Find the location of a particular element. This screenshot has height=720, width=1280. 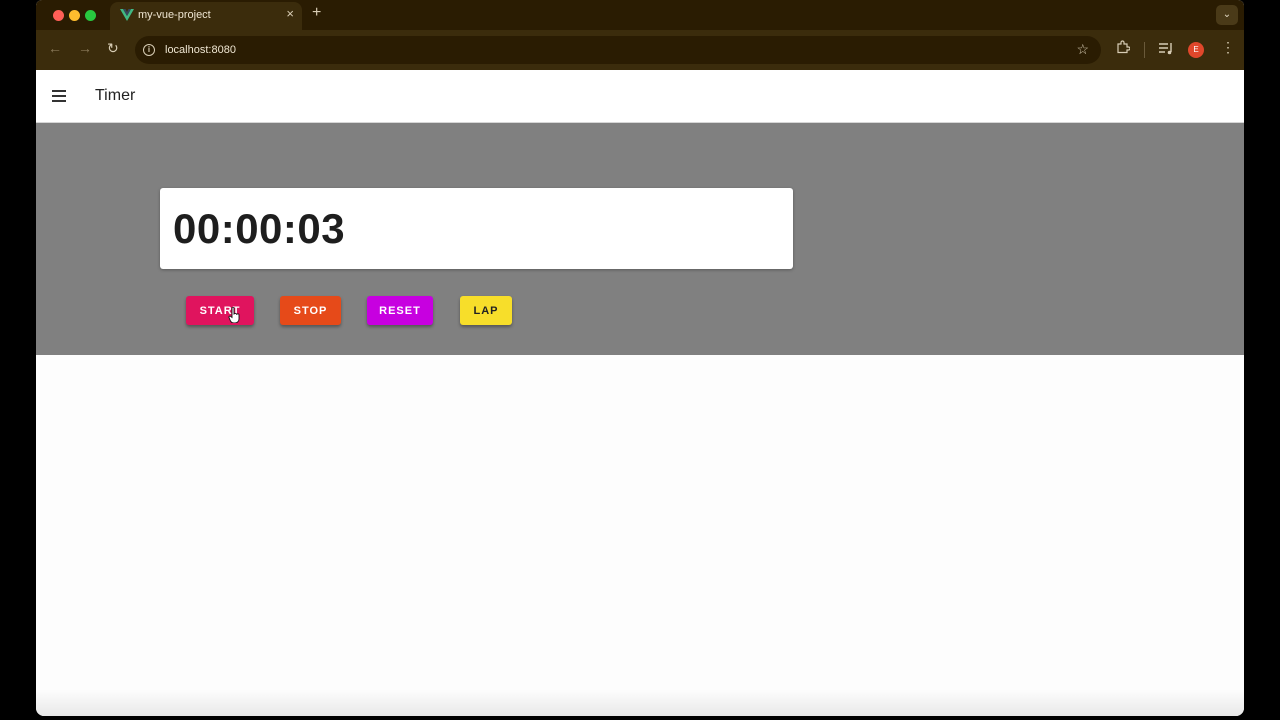

minimize-window-button is located at coordinates (74, 15).